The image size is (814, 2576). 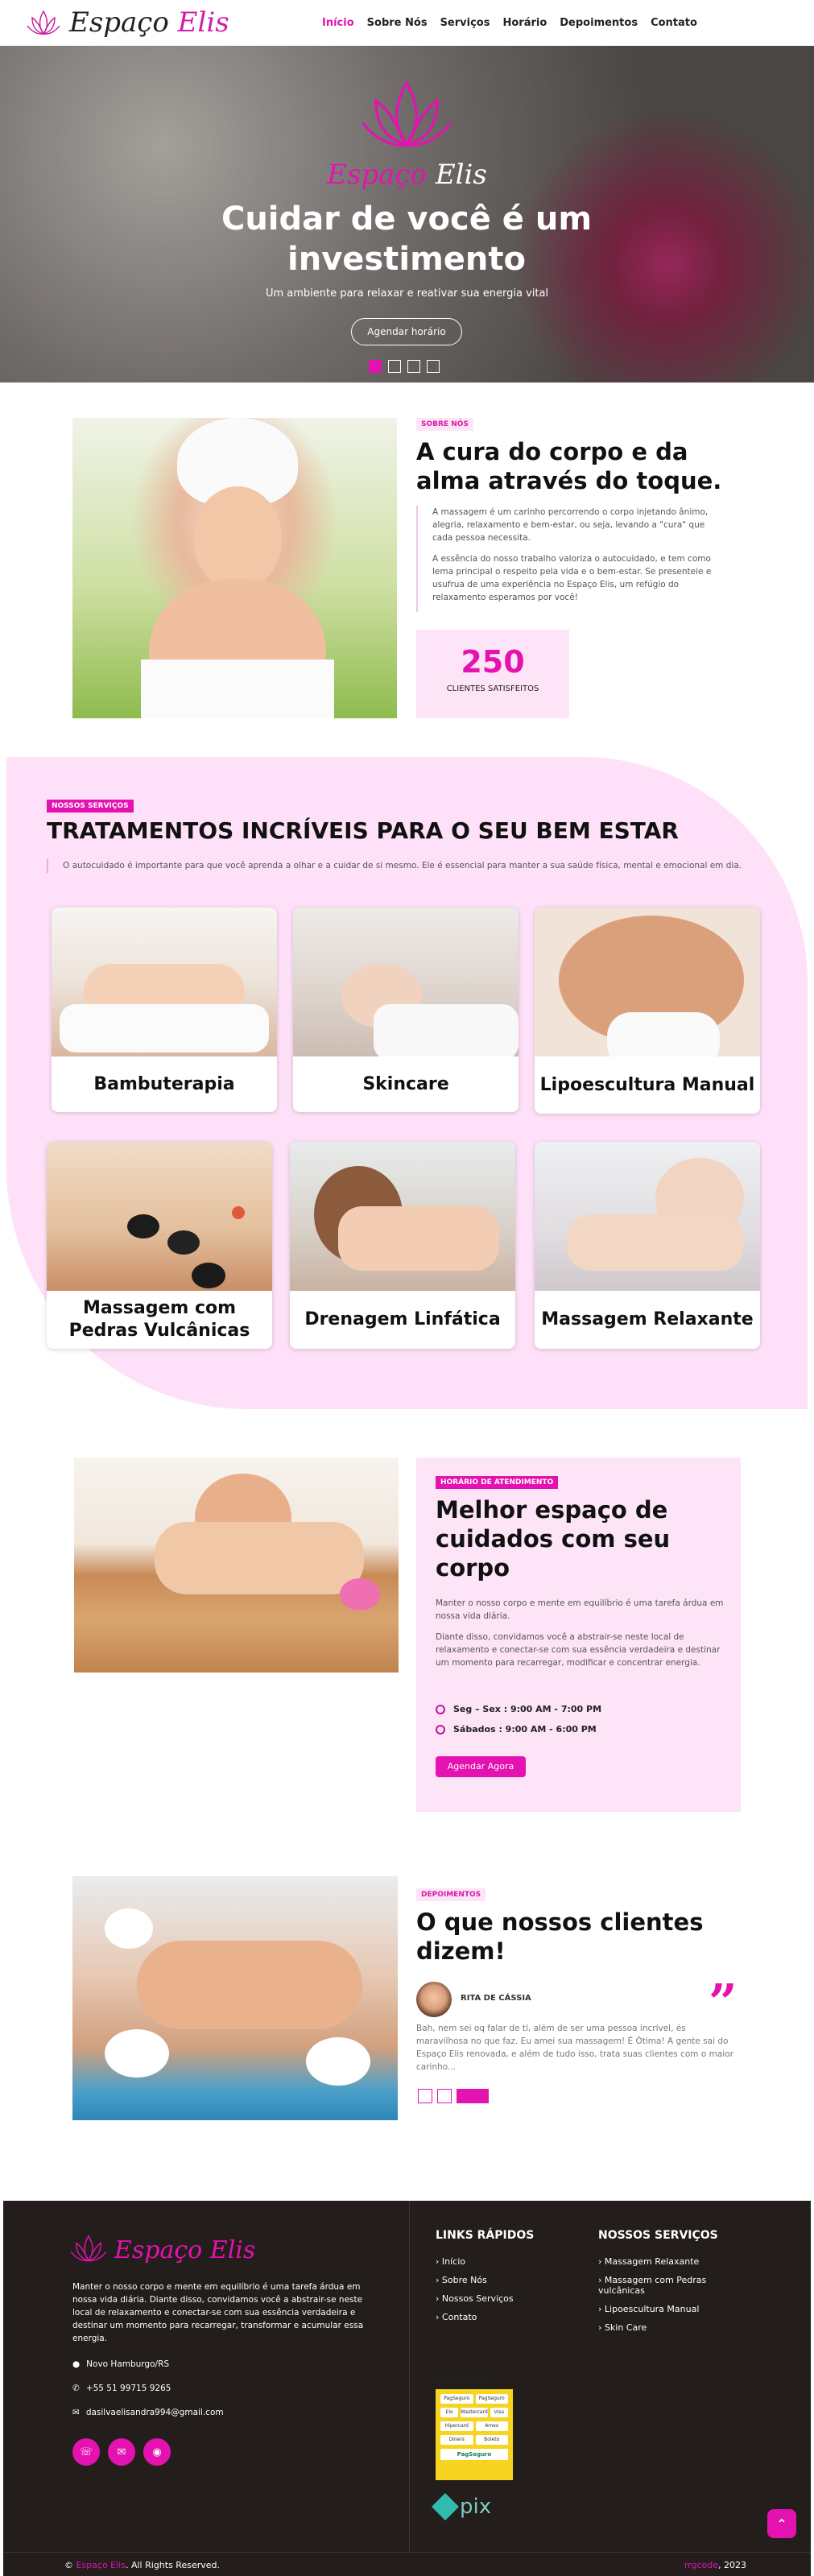 What do you see at coordinates (407, 175) in the screenshot?
I see `hero-brand-name: Espaço Elis` at bounding box center [407, 175].